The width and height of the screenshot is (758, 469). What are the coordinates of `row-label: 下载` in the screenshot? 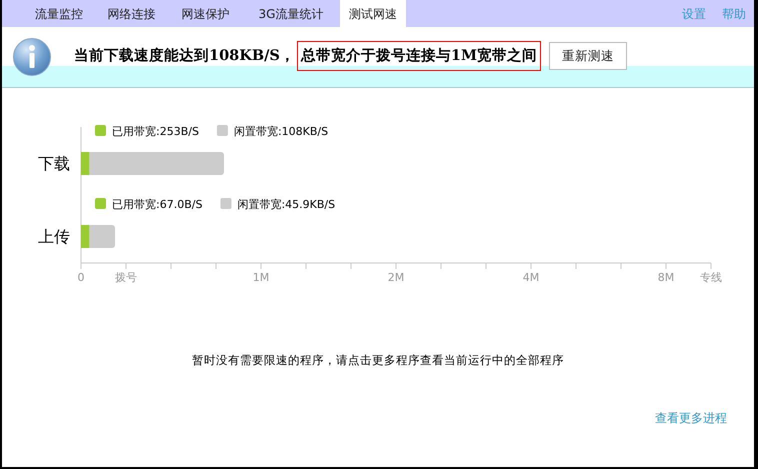 It's located at (54, 163).